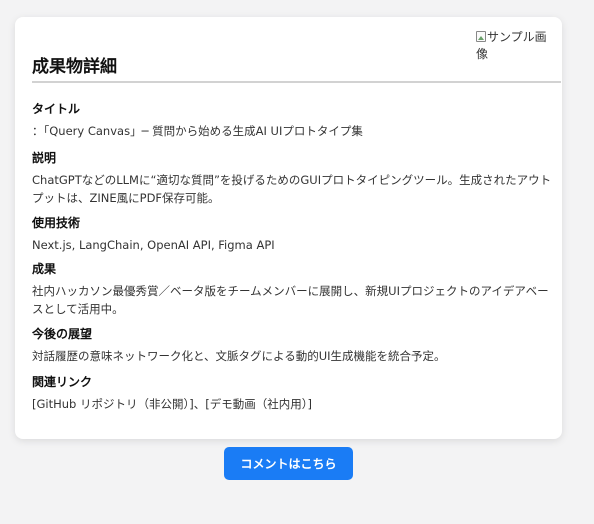 The image size is (594, 524). What do you see at coordinates (44, 269) in the screenshot?
I see `section-label: 成果` at bounding box center [44, 269].